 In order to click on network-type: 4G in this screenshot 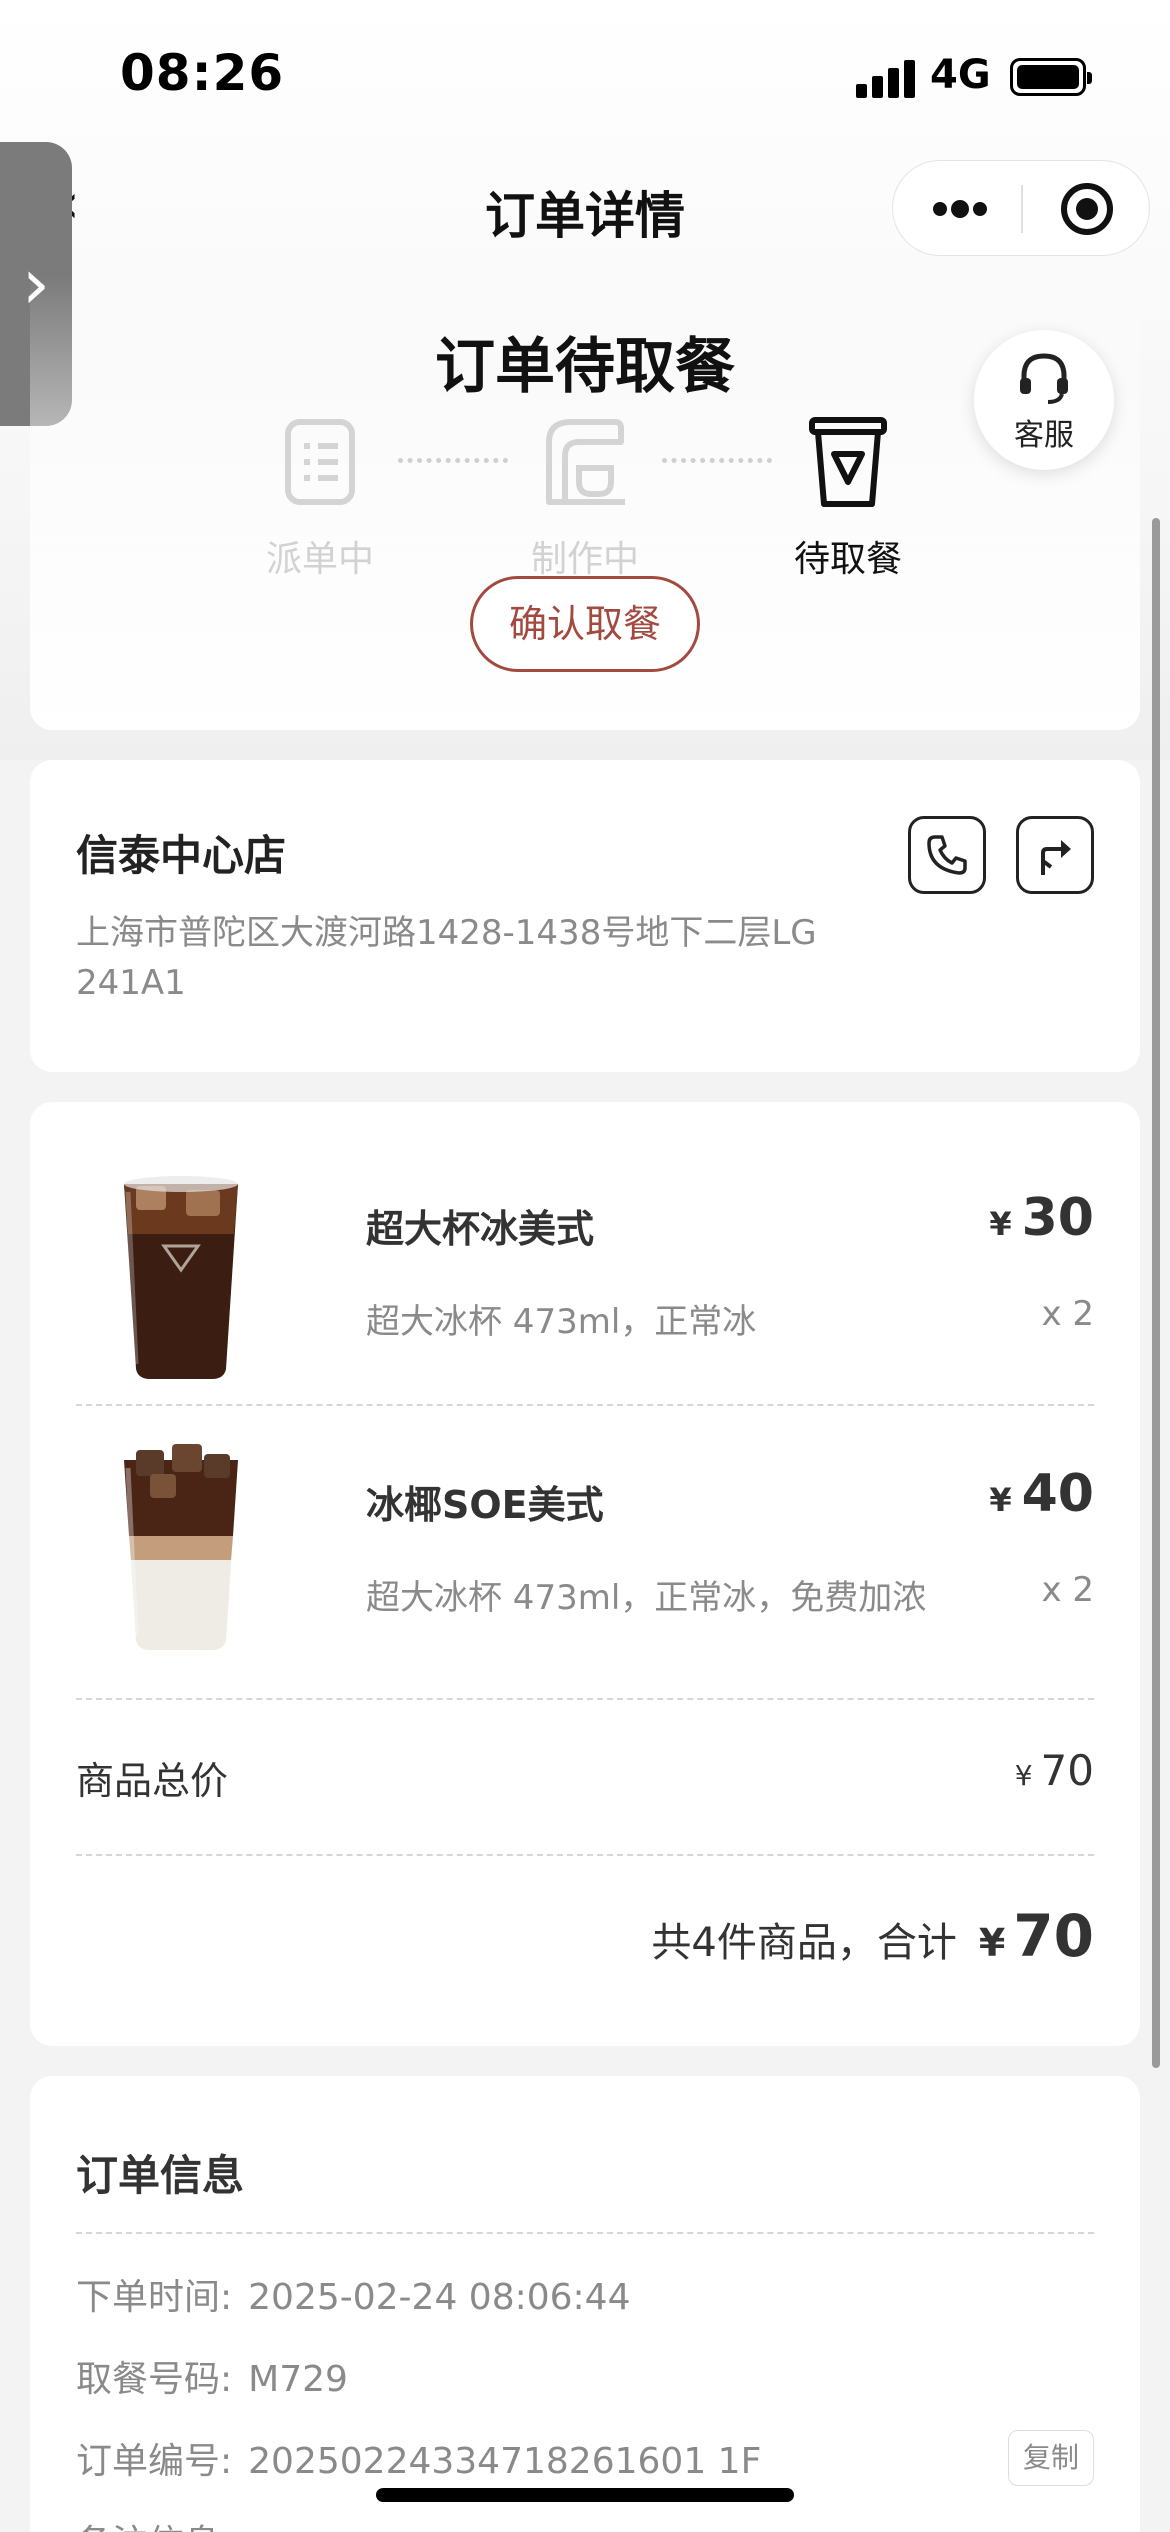, I will do `click(960, 75)`.